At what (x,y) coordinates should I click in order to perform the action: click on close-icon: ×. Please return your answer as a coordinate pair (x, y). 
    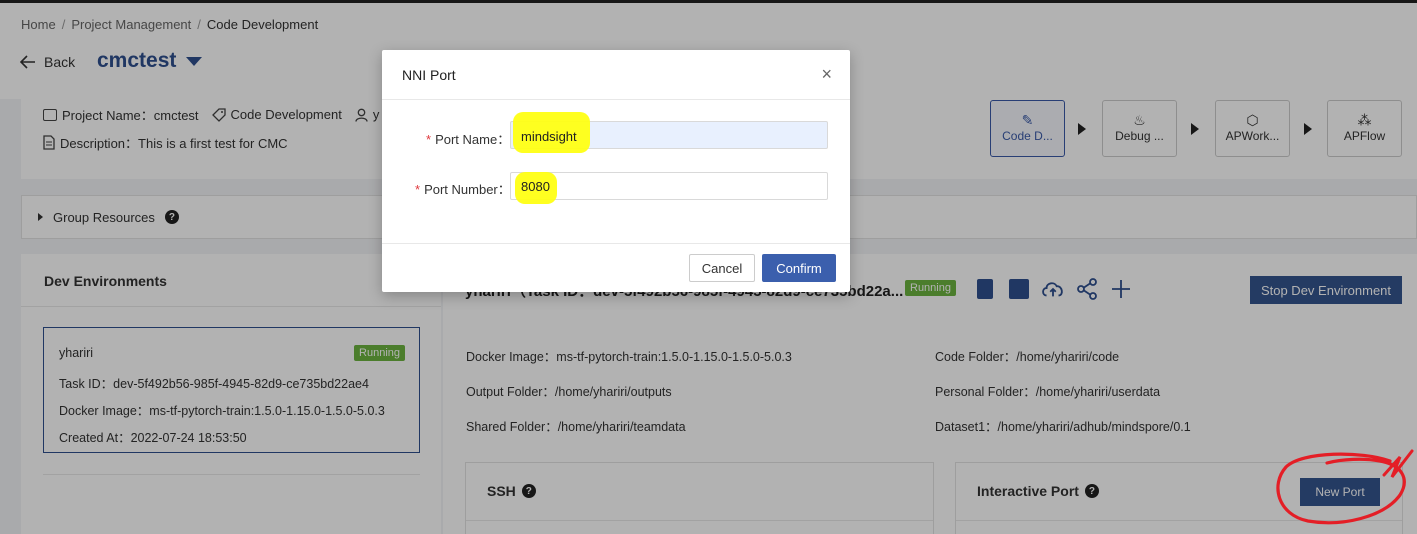
    Looking at the image, I should click on (826, 74).